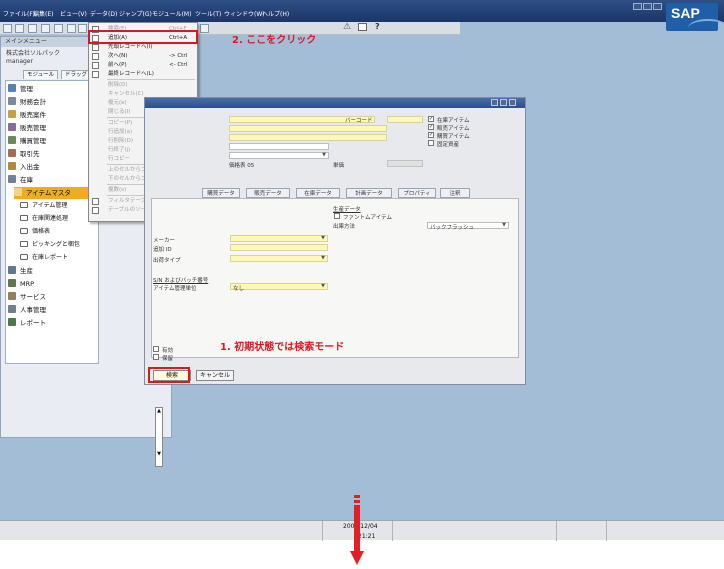 The width and height of the screenshot is (724, 569). Describe the element at coordinates (215, 375) in the screenshot. I see `cancel-button: キャンセル` at that location.